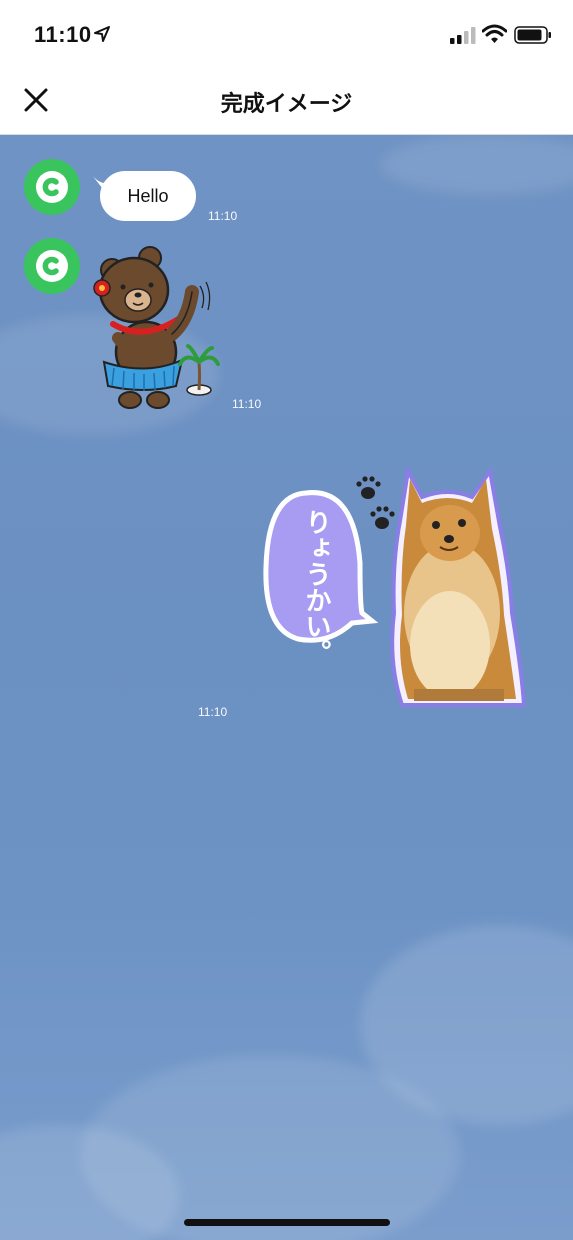 This screenshot has width=573, height=1240. Describe the element at coordinates (395, 585) in the screenshot. I see `pomeranian-ryoukai-sticker: りょうかい。` at that location.